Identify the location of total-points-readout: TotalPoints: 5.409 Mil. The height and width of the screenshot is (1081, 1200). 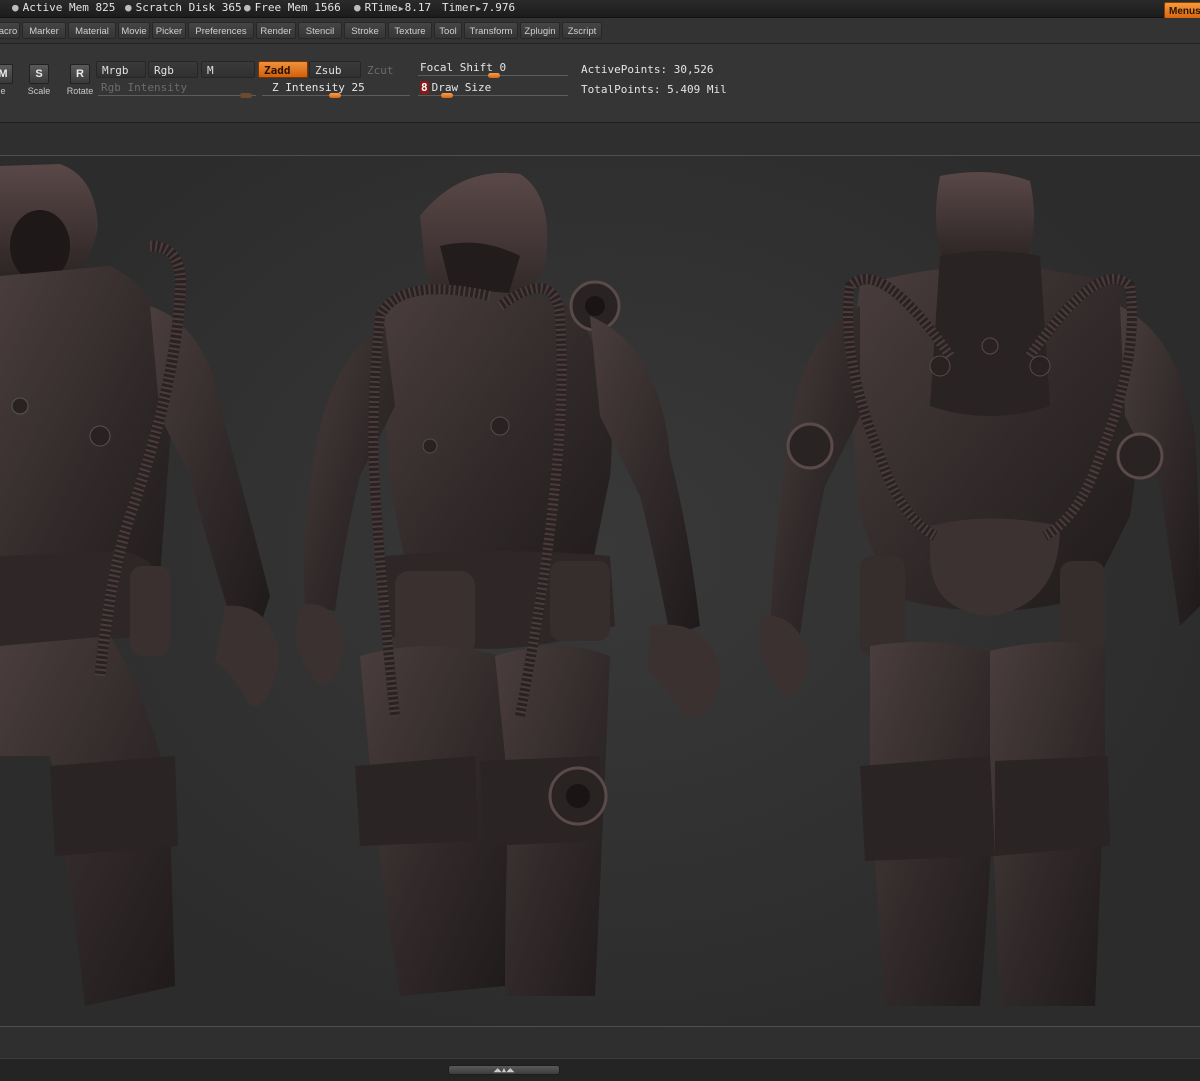
(654, 89).